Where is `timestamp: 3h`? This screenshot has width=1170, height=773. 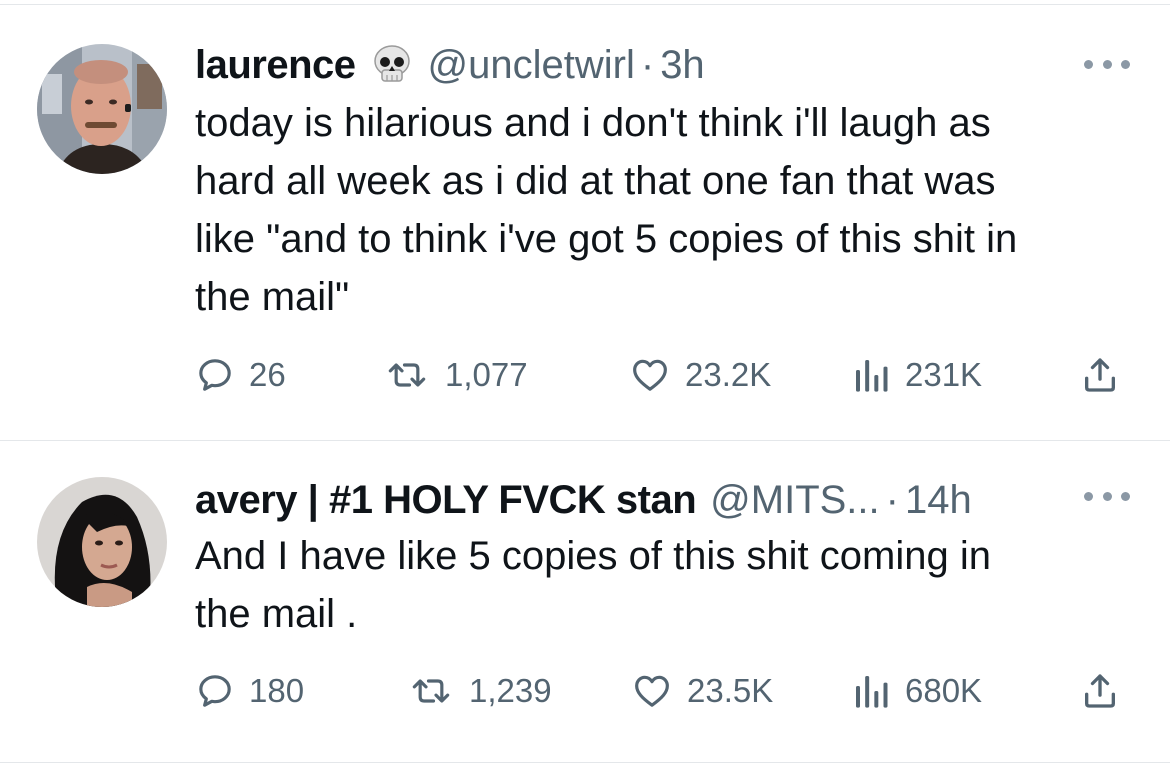 timestamp: 3h is located at coordinates (682, 65).